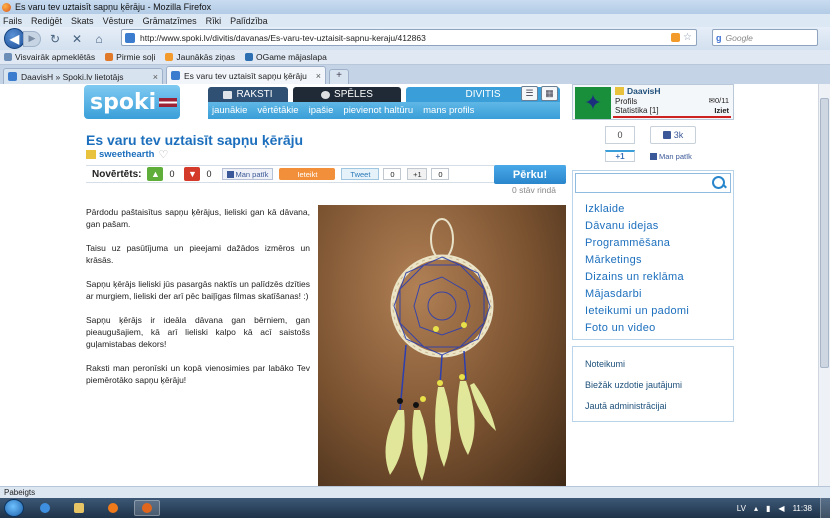  What do you see at coordinates (637, 243) in the screenshot?
I see `category-programmesana: Programmēšana` at bounding box center [637, 243].